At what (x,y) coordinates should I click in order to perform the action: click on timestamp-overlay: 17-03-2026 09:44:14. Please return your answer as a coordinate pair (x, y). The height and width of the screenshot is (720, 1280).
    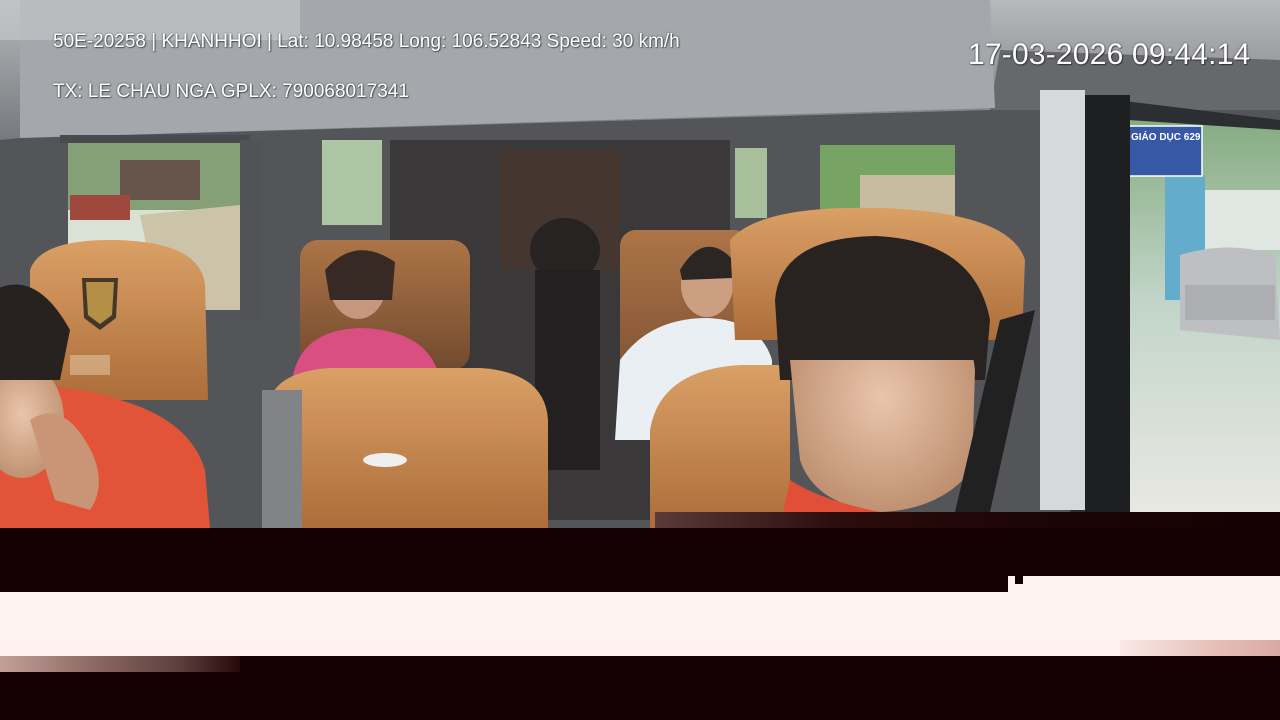
    Looking at the image, I should click on (1109, 54).